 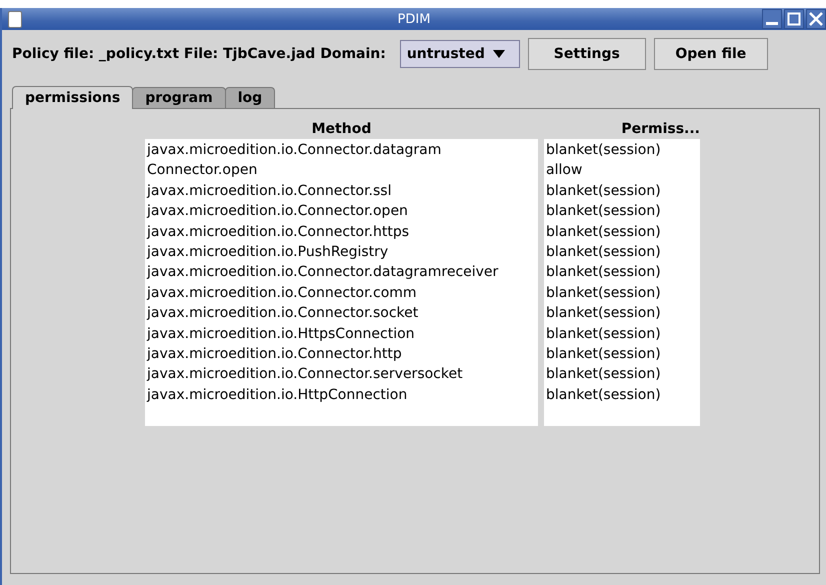 I want to click on method-cell-text: javax.microedition.io.Connector.open, so click(x=277, y=212).